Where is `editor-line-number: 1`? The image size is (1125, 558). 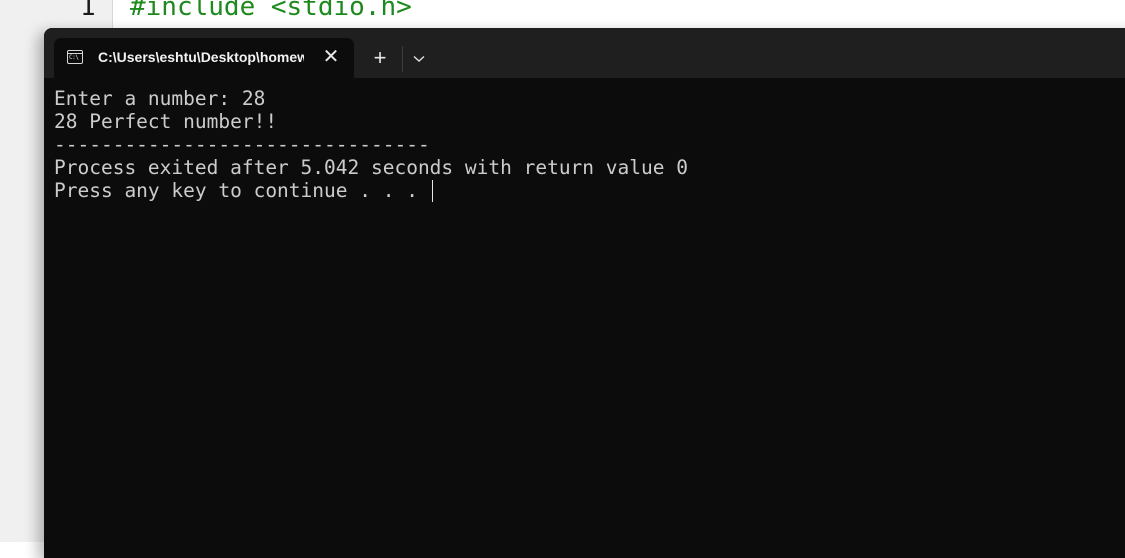
editor-line-number: 1 is located at coordinates (88, 11).